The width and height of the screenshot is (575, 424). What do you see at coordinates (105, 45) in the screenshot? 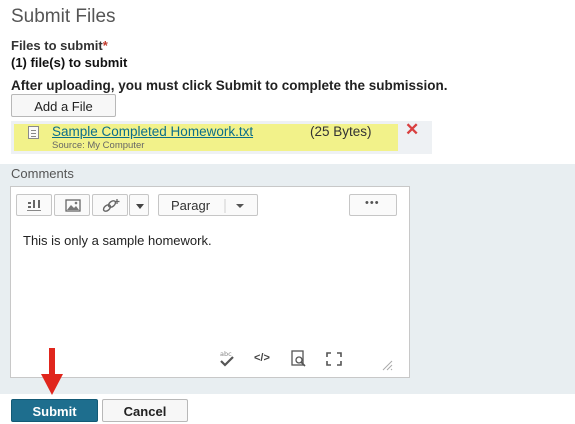
I see `required-marker: *` at bounding box center [105, 45].